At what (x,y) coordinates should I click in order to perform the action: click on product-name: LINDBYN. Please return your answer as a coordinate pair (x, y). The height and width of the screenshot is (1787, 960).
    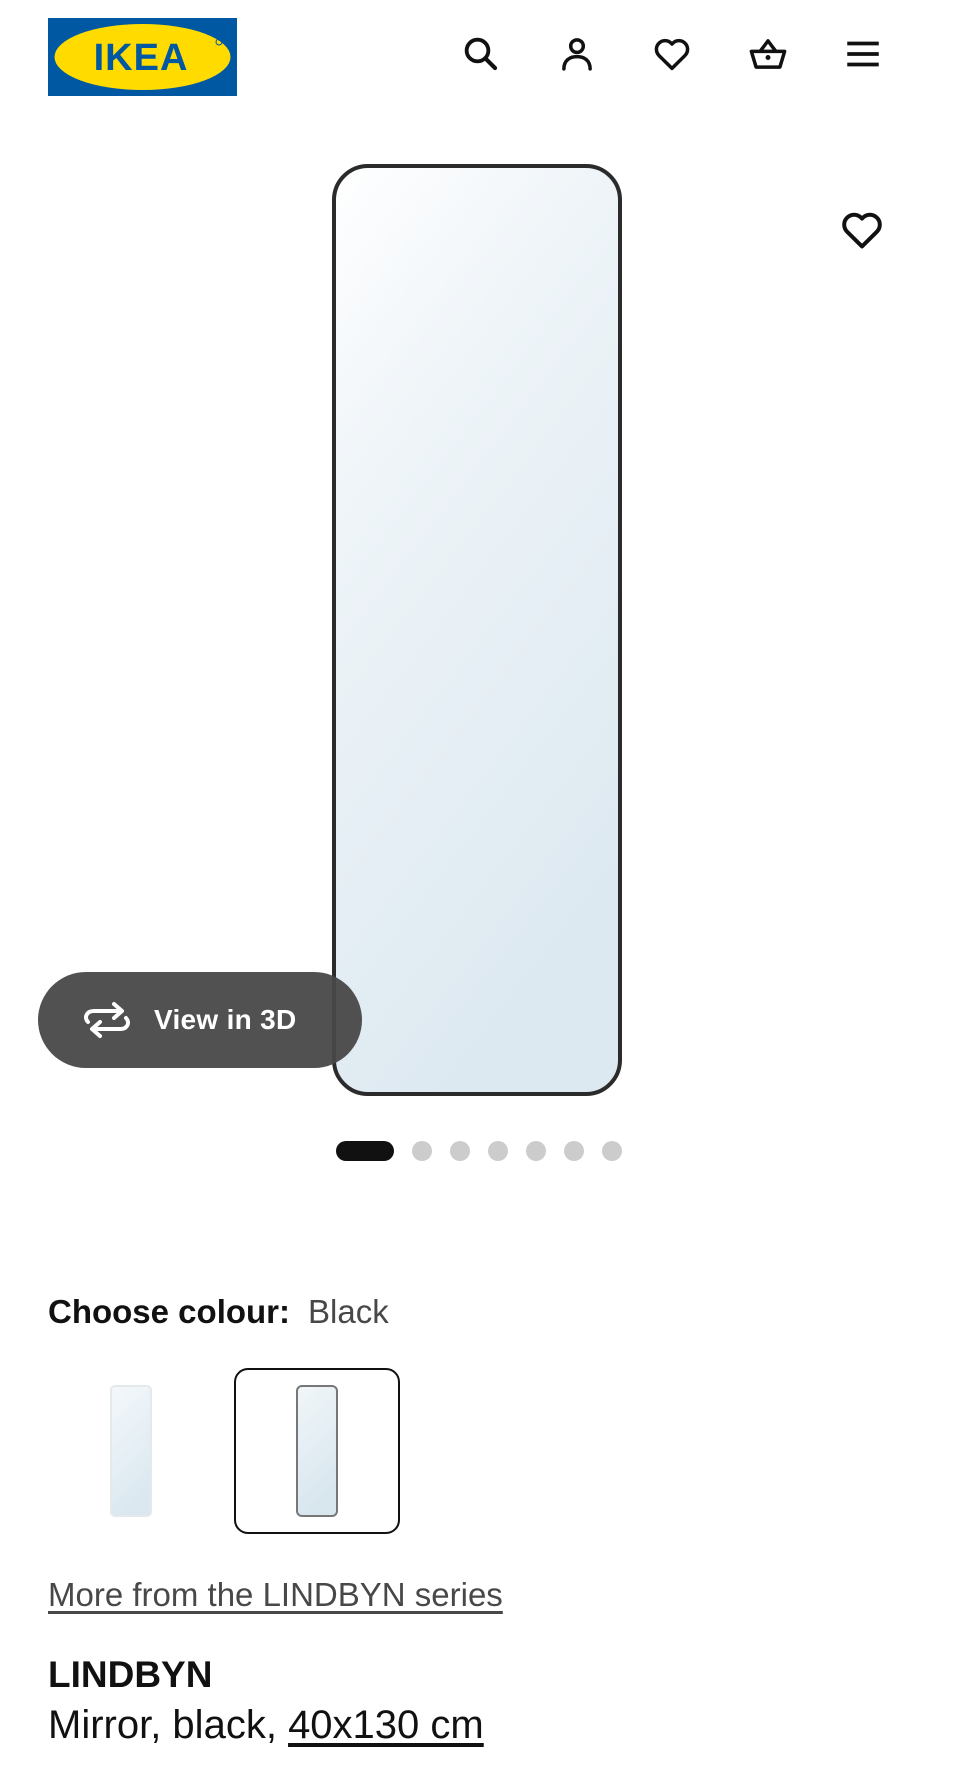
    Looking at the image, I should click on (130, 1674).